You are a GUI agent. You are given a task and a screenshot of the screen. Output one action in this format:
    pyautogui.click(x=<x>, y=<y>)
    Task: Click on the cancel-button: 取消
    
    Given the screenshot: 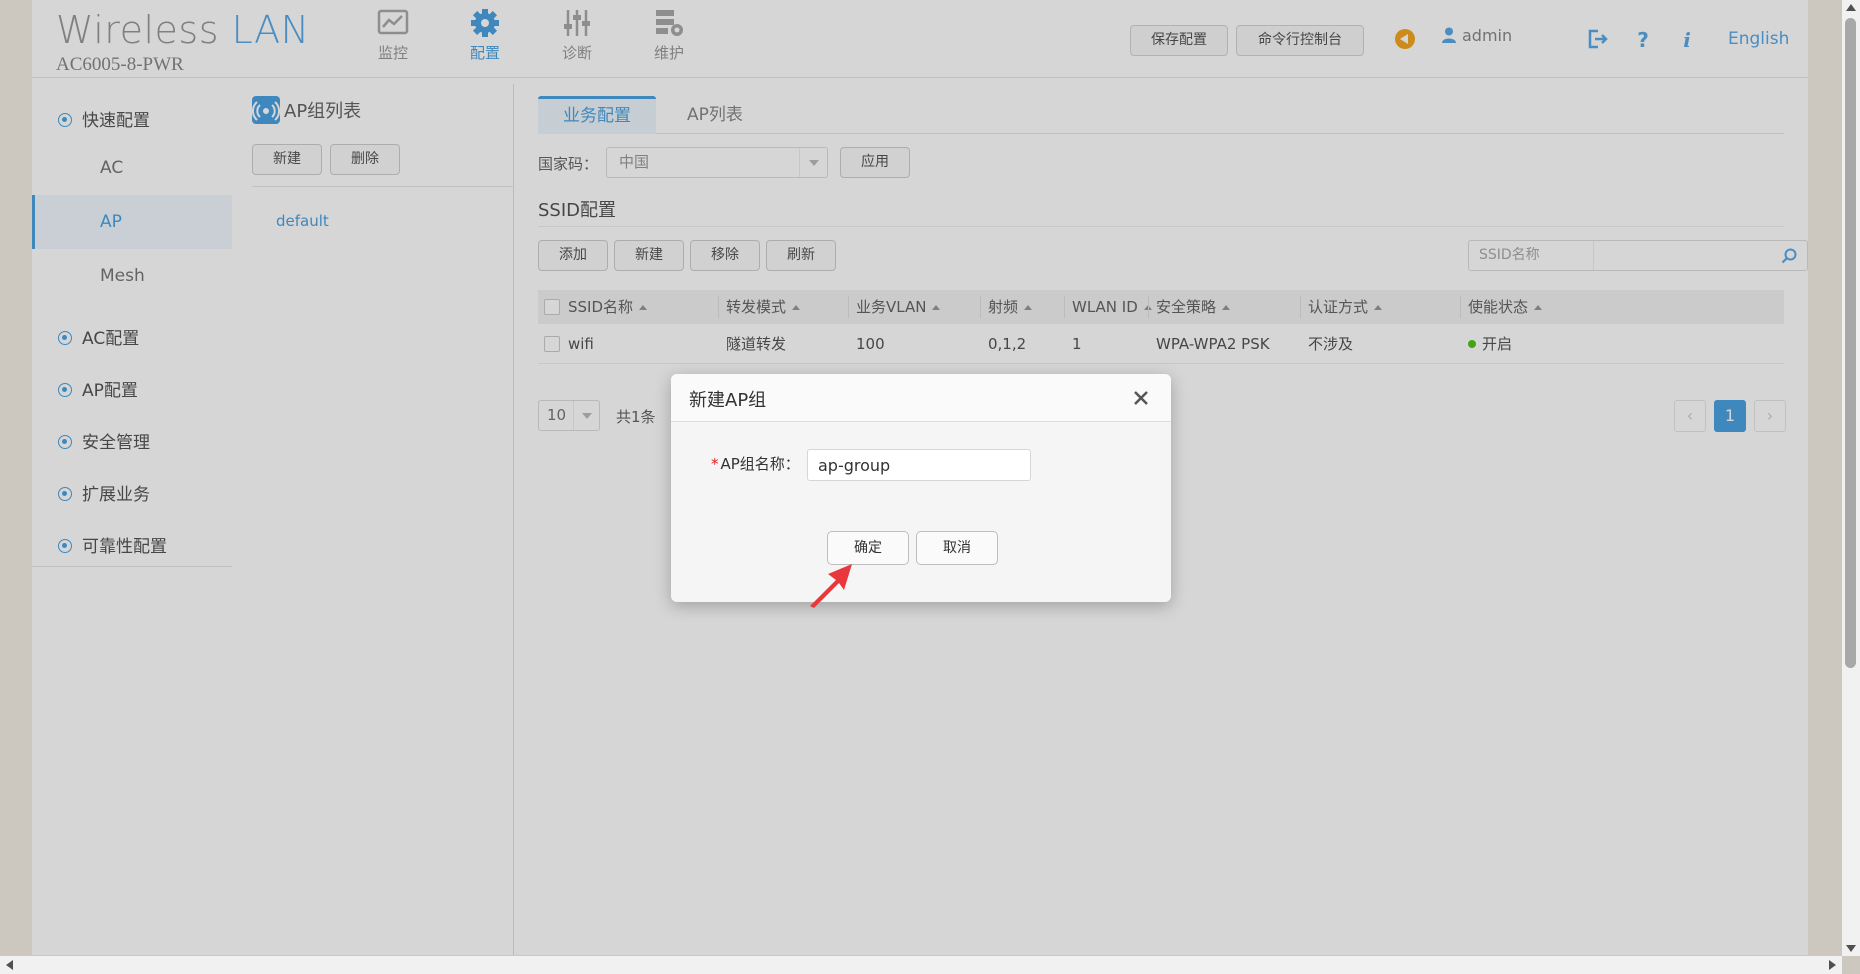 What is the action you would take?
    pyautogui.click(x=957, y=548)
    